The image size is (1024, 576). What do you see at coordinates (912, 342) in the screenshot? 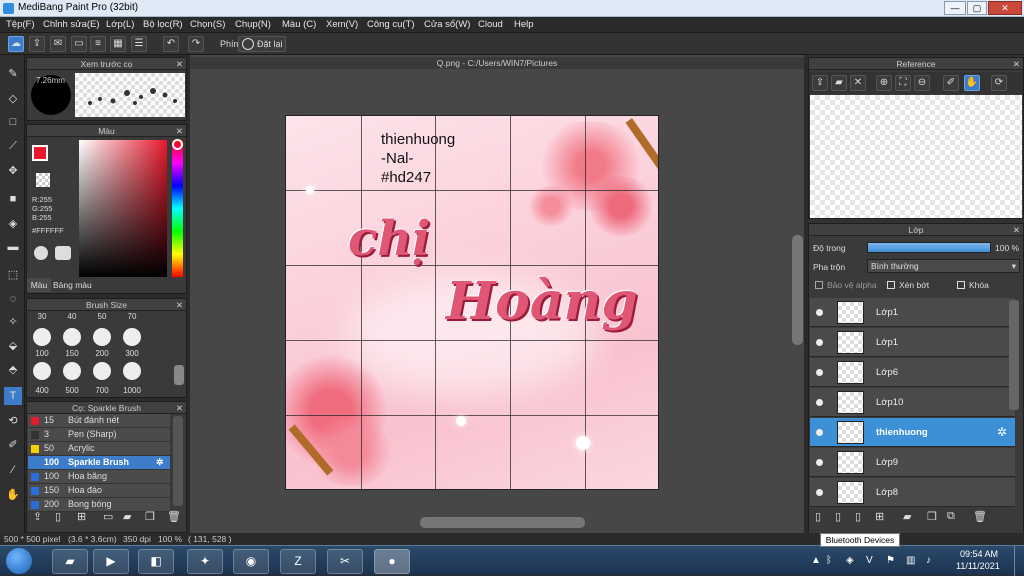
I see `layer-item: Lớp1` at bounding box center [912, 342].